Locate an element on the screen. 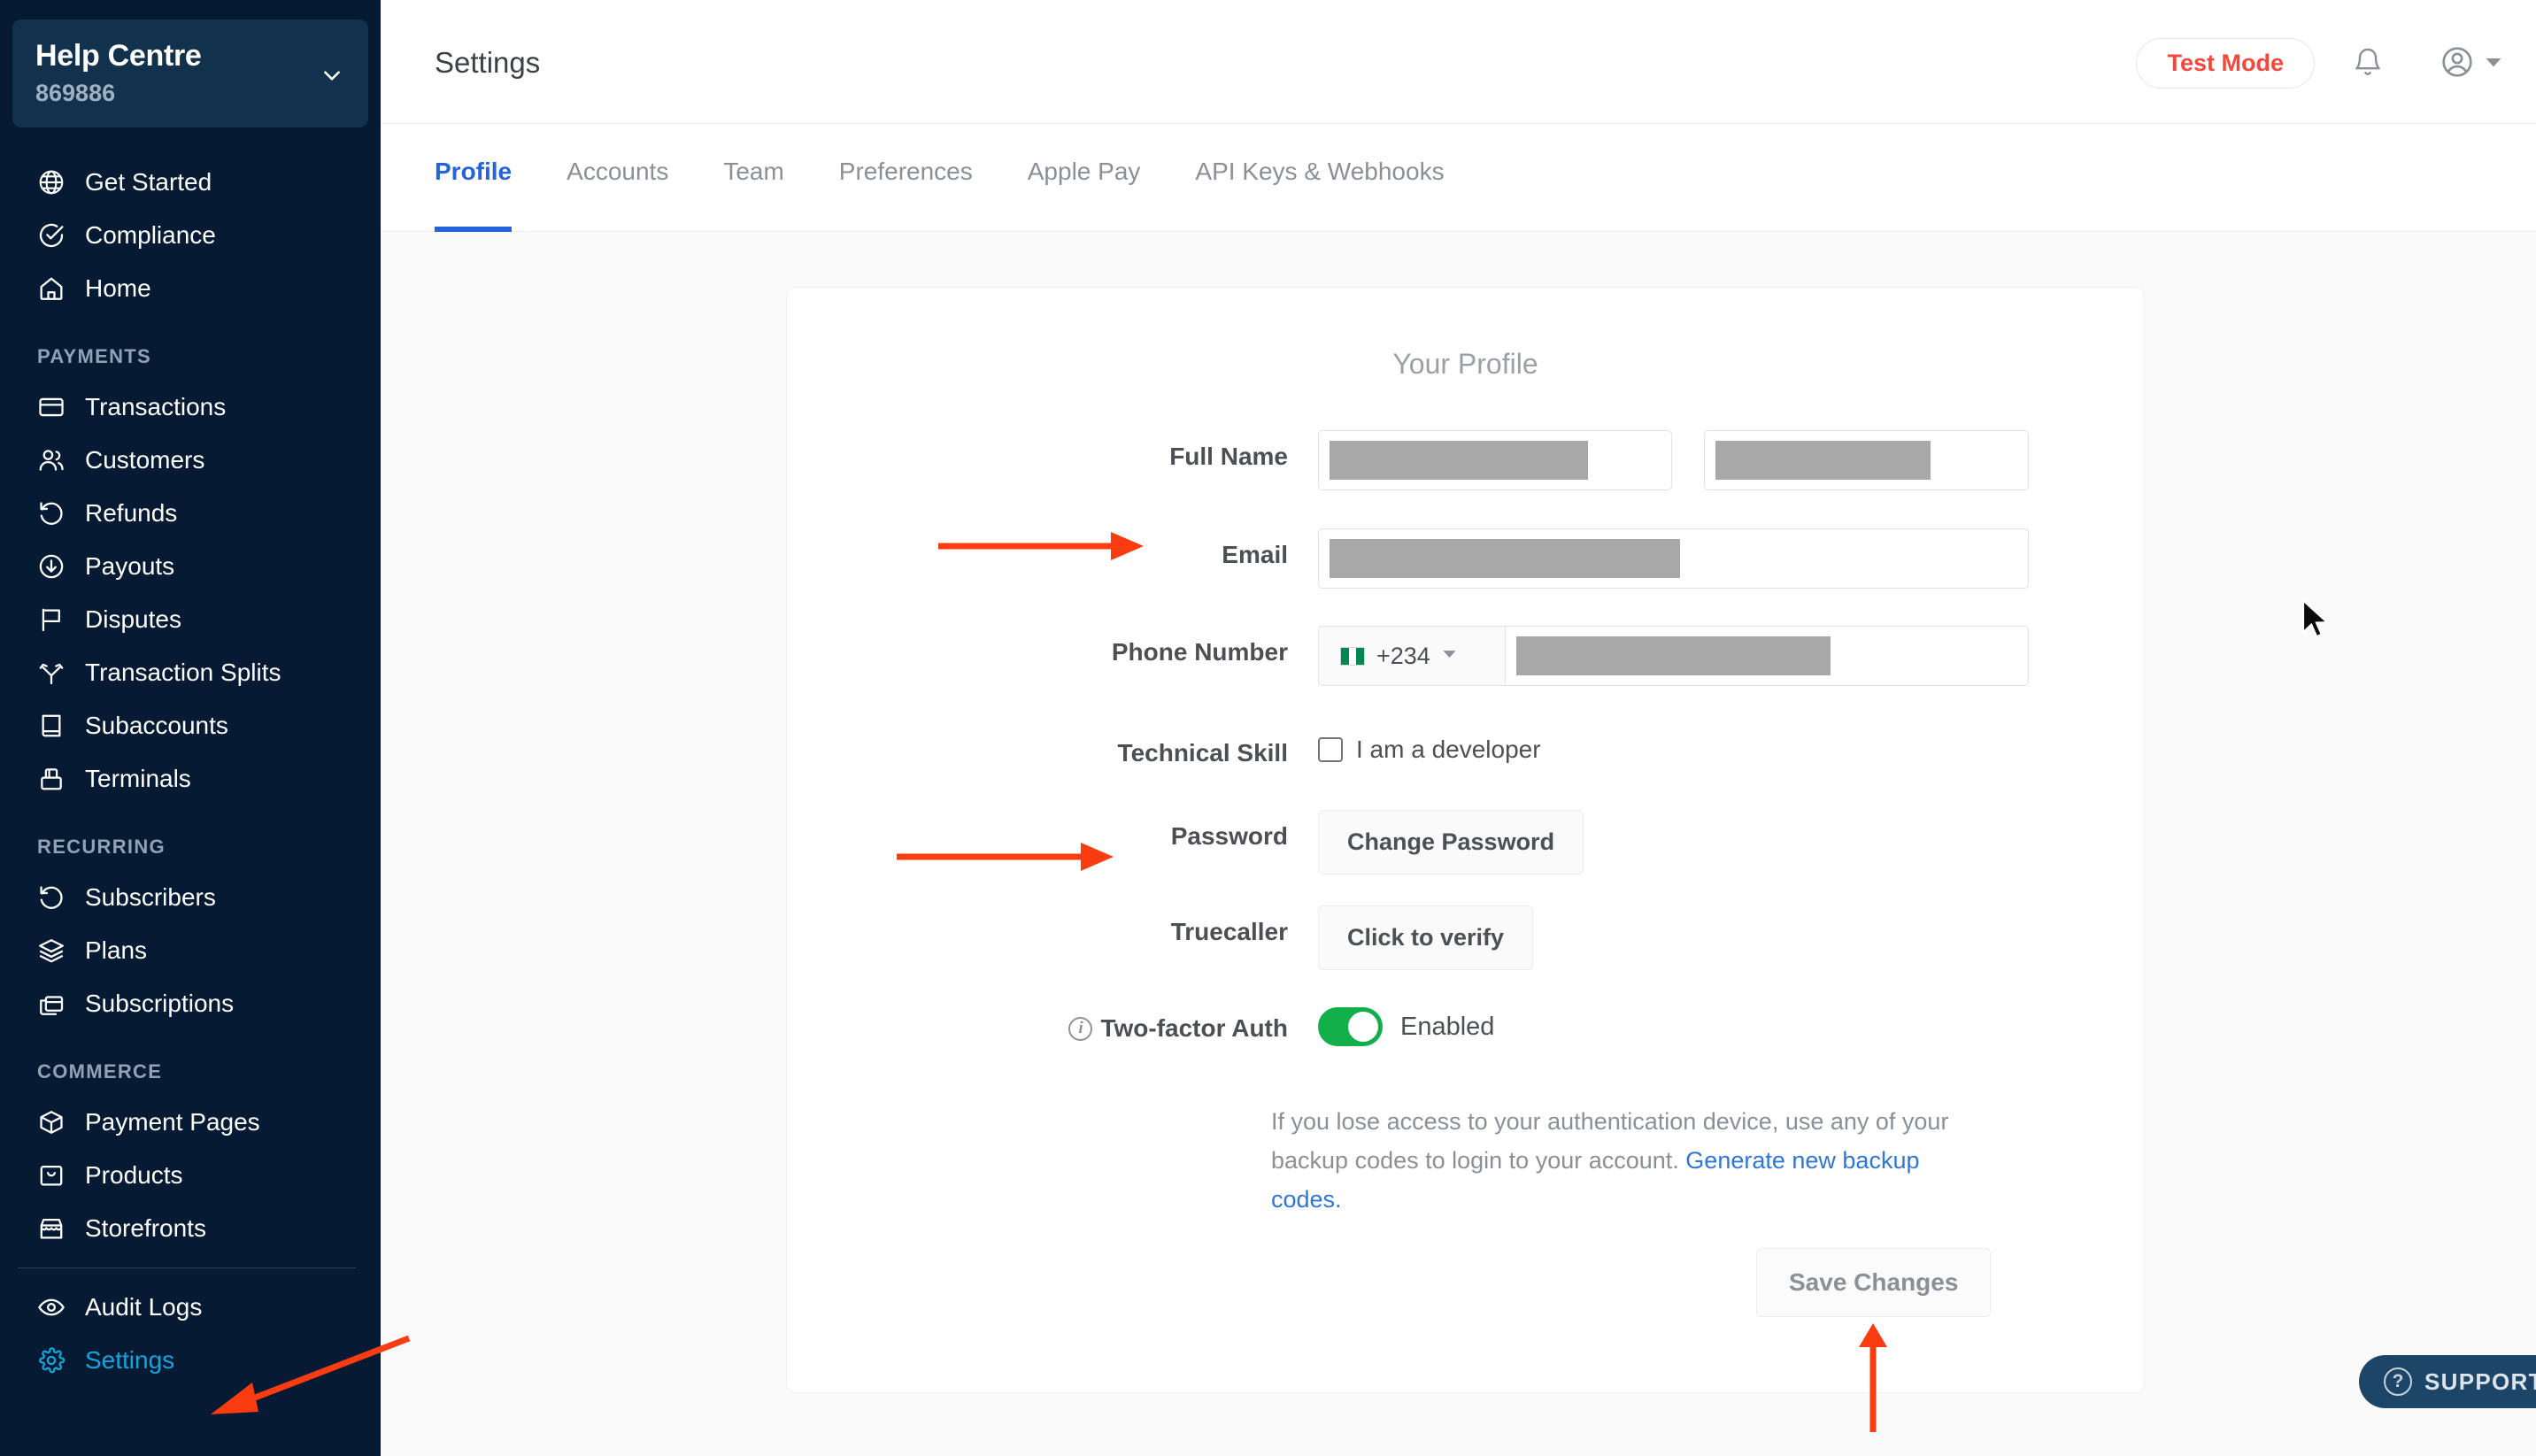 This screenshot has width=2536, height=1456. developer-checkbox is located at coordinates (1331, 749).